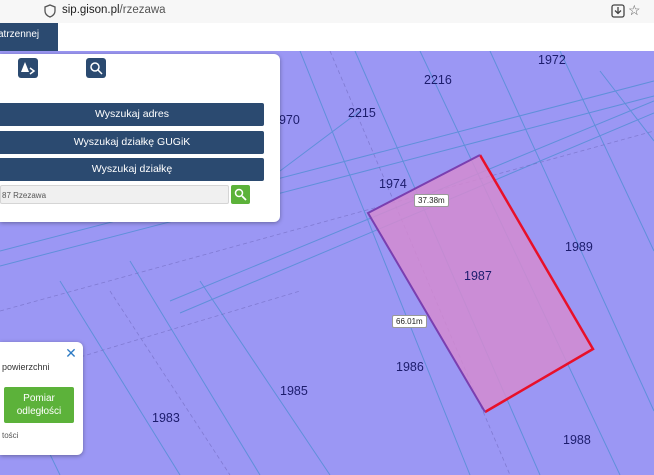  Describe the element at coordinates (114, 194) in the screenshot. I see `search-input: 87 Rzezawa` at that location.